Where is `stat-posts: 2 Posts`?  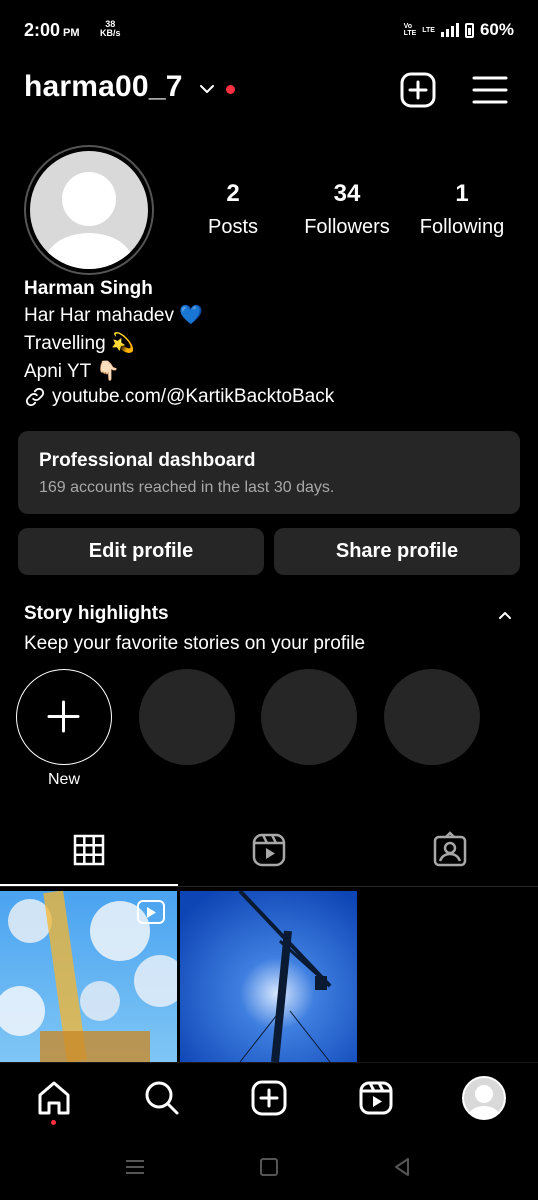 stat-posts: 2 Posts is located at coordinates (233, 209).